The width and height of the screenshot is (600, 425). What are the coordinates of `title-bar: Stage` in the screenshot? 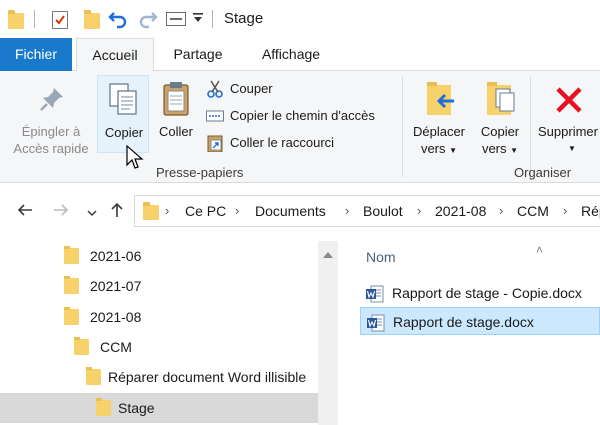 It's located at (300, 19).